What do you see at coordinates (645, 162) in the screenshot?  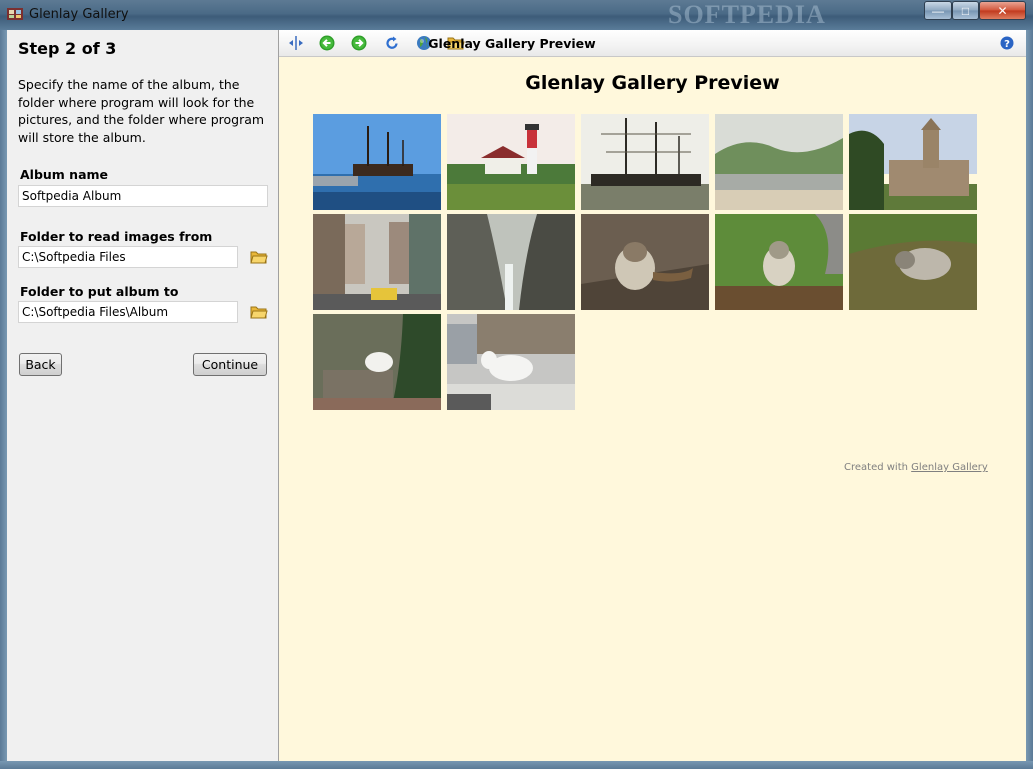 I see `gallery-thumbnail-tall-ship` at bounding box center [645, 162].